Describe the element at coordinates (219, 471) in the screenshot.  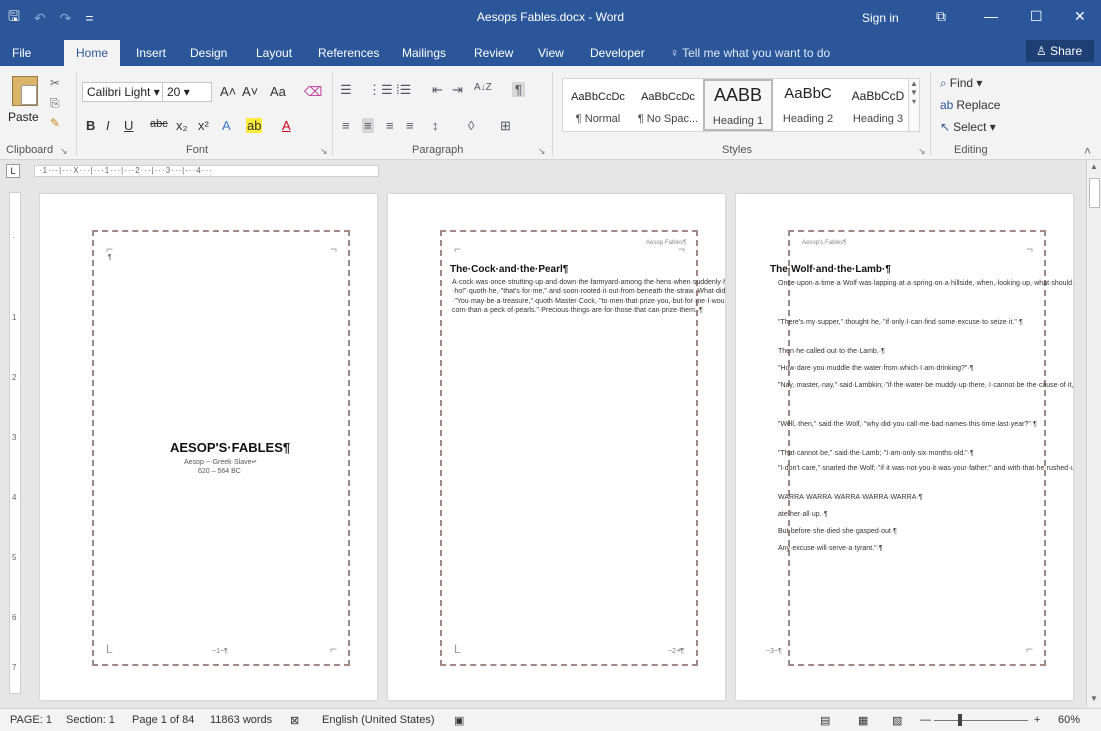
I see `cover-dates: 620 – 564 BC` at that location.